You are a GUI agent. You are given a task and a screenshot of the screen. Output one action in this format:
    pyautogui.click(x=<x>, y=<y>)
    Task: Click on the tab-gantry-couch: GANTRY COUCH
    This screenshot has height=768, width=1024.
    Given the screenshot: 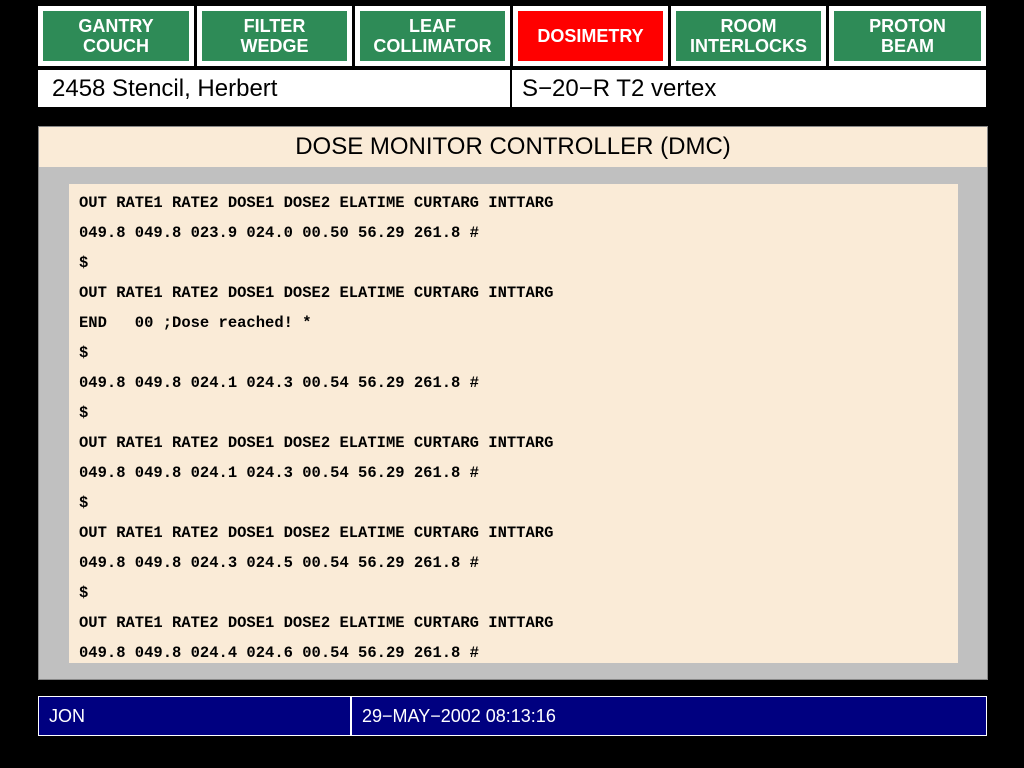 What is the action you would take?
    pyautogui.click(x=116, y=36)
    